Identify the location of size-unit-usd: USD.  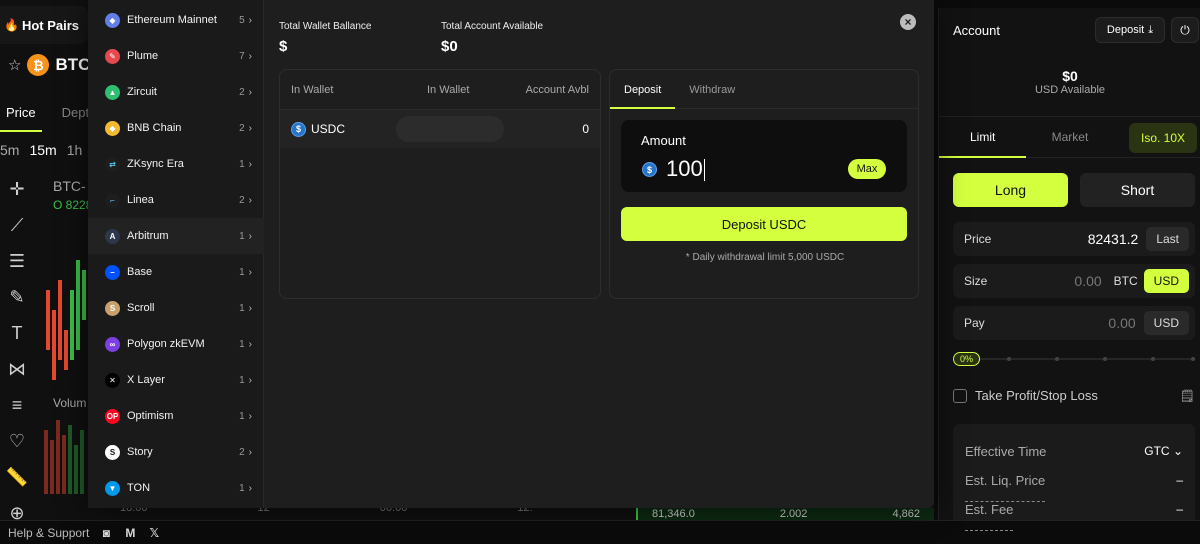
(1166, 281).